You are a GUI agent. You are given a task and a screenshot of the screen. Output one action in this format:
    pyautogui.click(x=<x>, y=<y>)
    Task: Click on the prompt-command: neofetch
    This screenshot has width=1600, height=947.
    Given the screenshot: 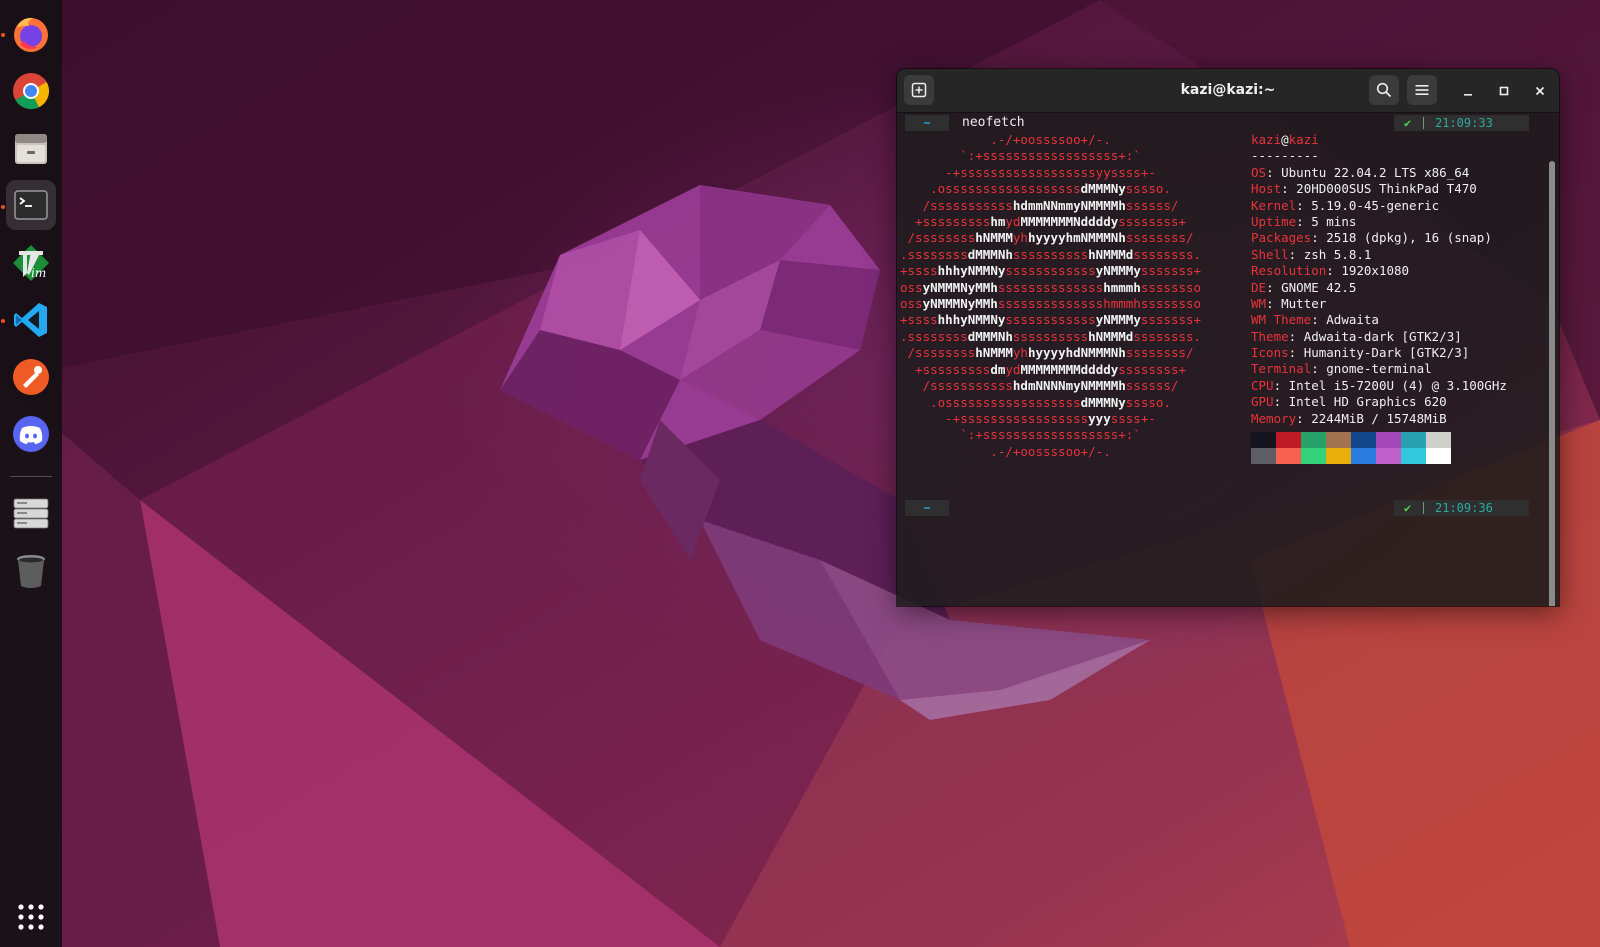 What is the action you would take?
    pyautogui.click(x=993, y=122)
    